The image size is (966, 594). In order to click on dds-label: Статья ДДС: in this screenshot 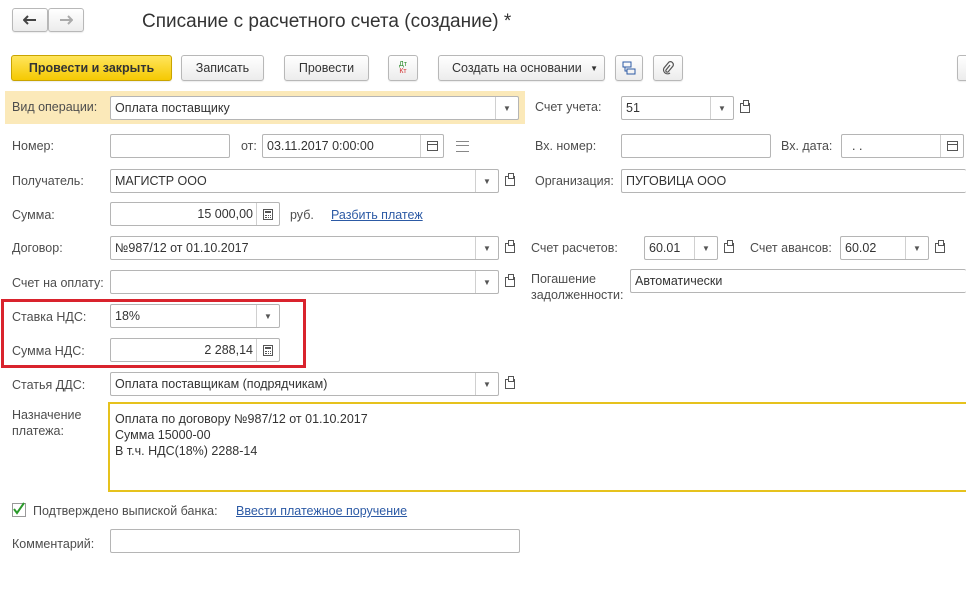, I will do `click(49, 385)`.